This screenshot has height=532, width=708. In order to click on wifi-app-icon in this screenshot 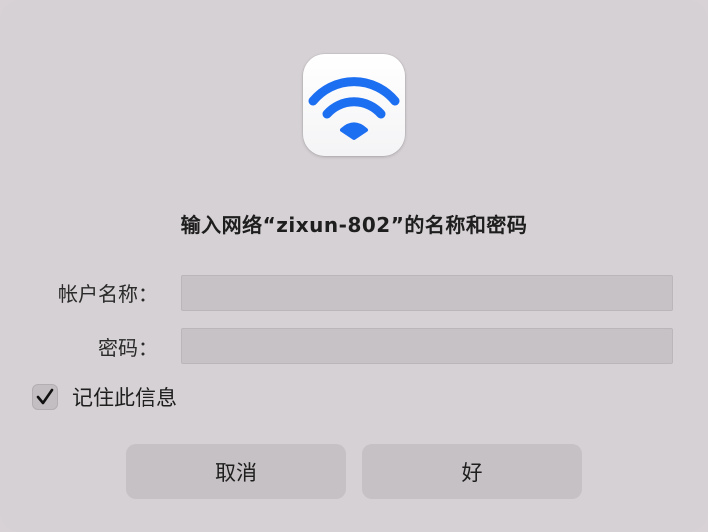, I will do `click(354, 105)`.